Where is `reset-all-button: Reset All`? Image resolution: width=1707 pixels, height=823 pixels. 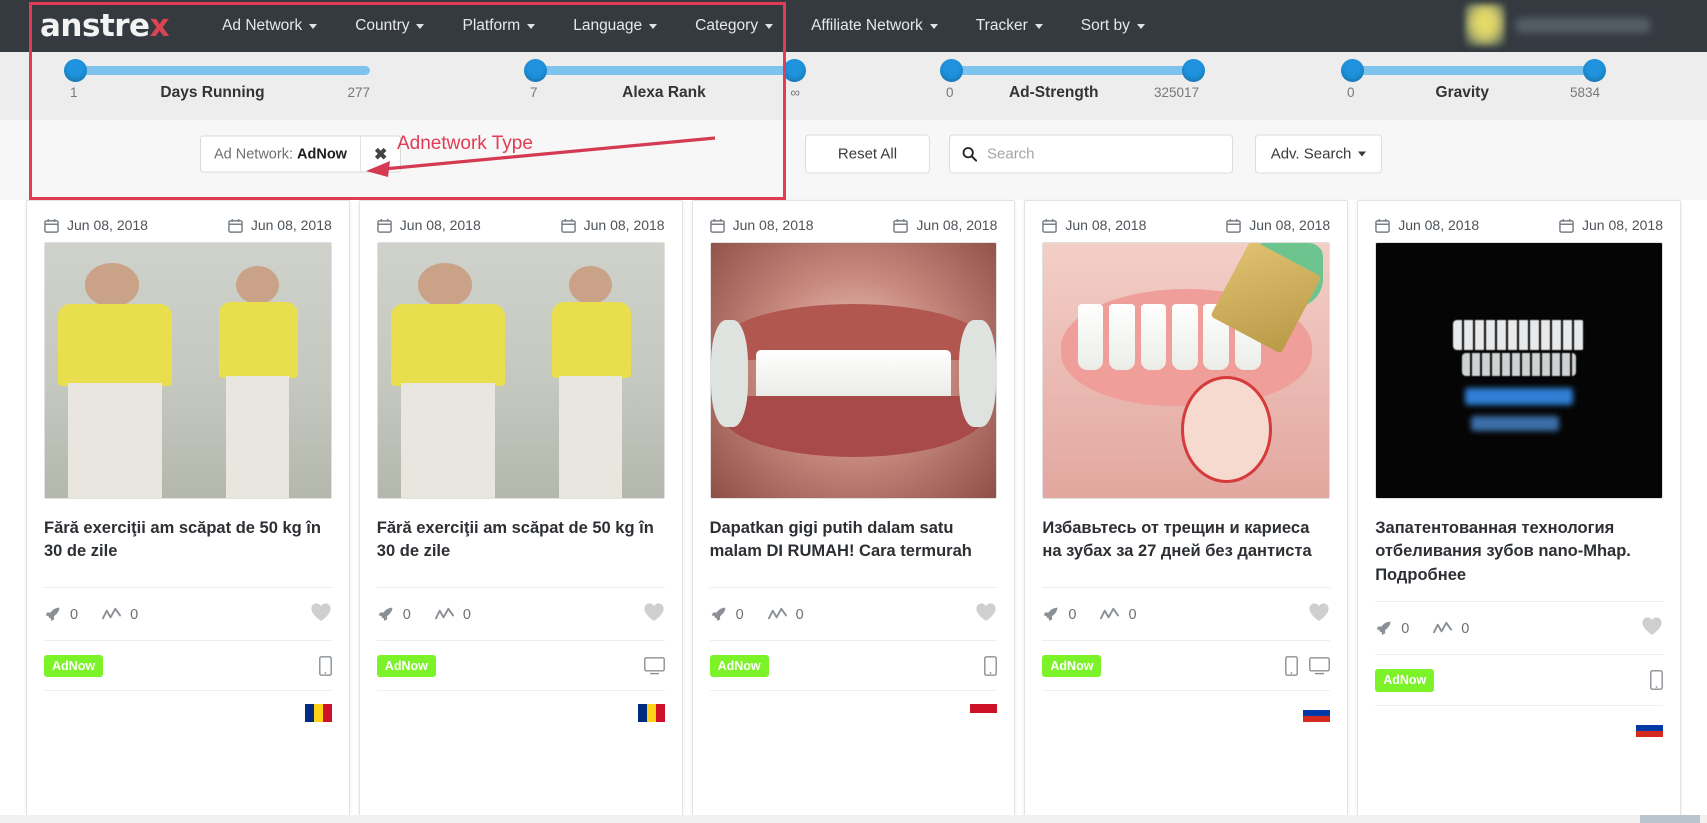
reset-all-button: Reset All is located at coordinates (867, 154).